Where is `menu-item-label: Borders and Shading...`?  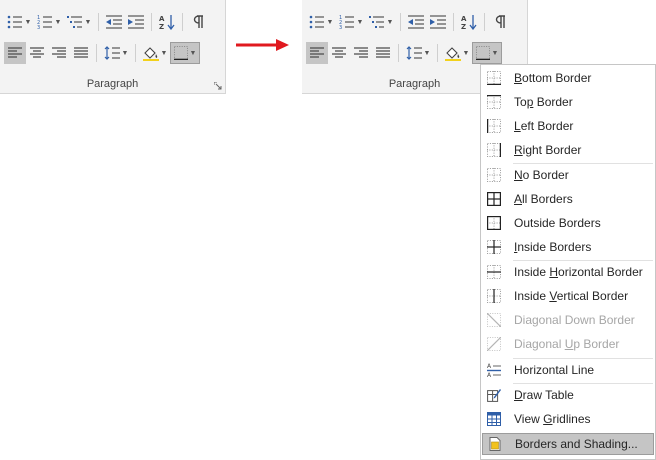 menu-item-label: Borders and Shading... is located at coordinates (576, 444).